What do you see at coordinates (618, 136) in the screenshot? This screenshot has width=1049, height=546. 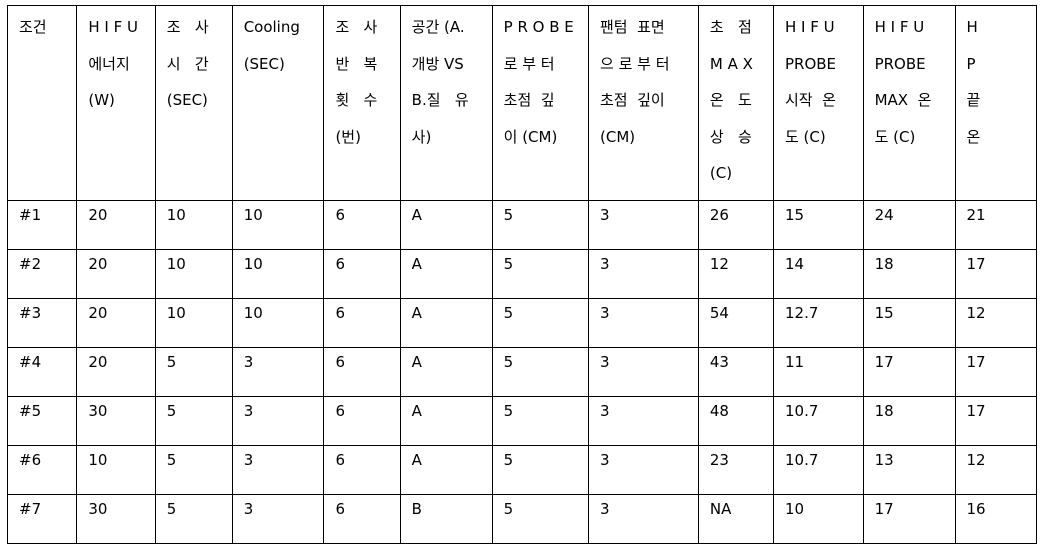 I see `header-line: (CM)` at bounding box center [618, 136].